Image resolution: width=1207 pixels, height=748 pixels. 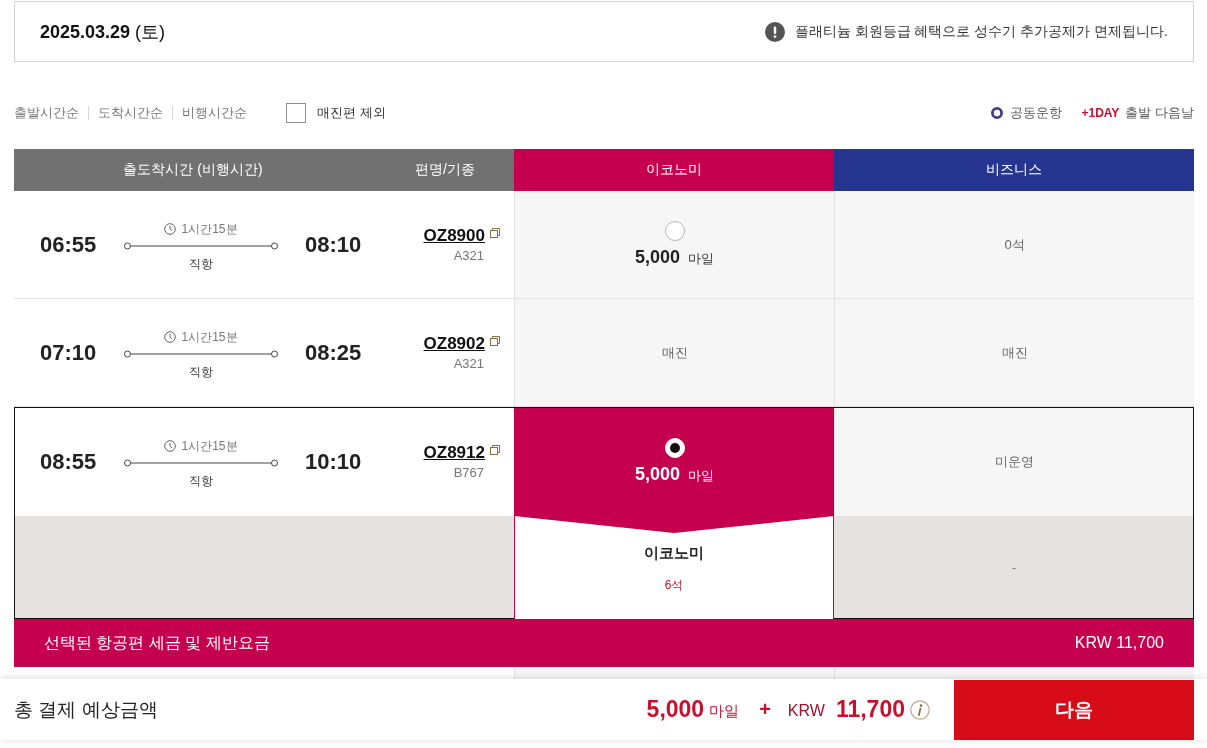 I want to click on miles-unit: 마일, so click(x=724, y=711).